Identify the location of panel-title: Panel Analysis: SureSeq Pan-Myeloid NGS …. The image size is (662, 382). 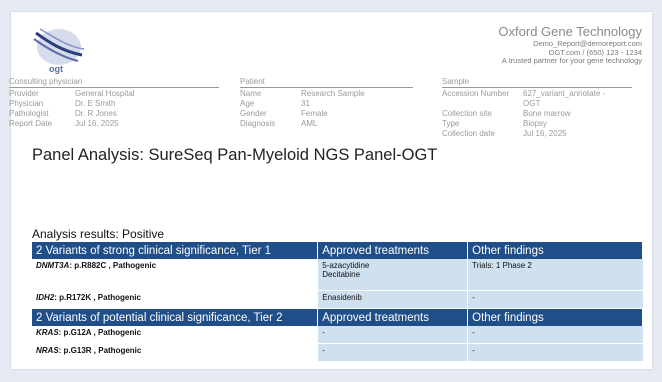
(235, 155).